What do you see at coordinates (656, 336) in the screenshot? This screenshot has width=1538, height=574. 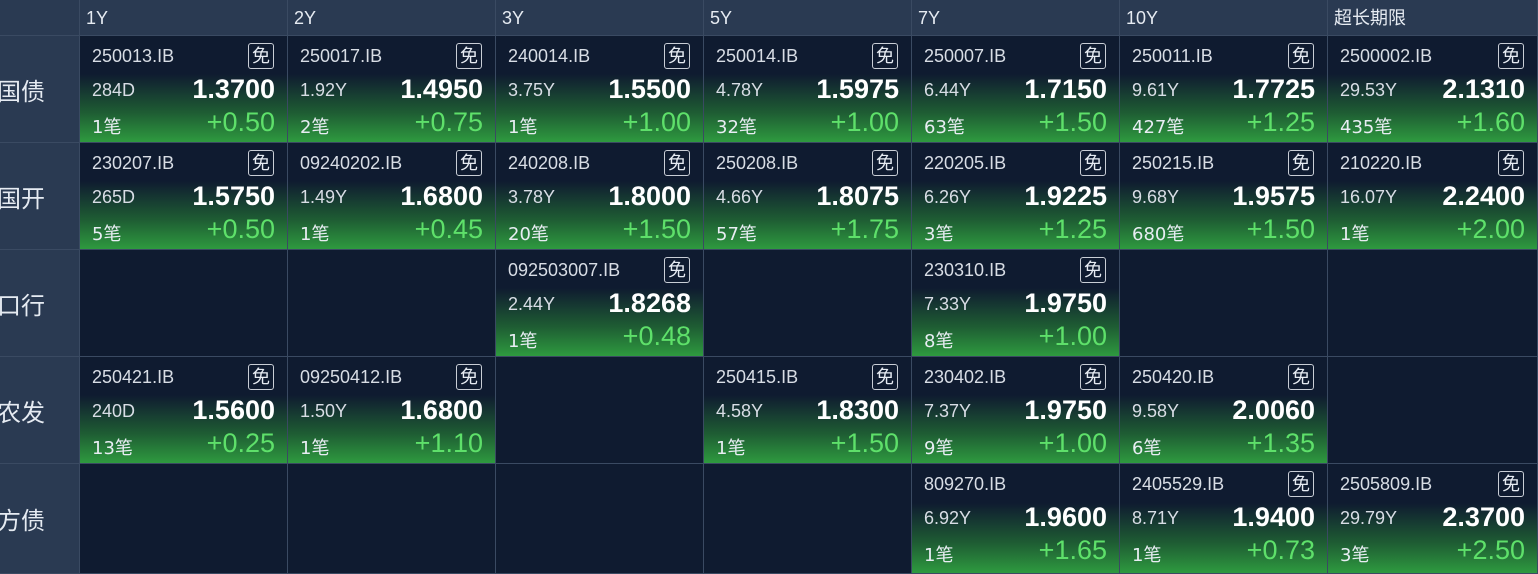 I see `yield-change: +0.48` at bounding box center [656, 336].